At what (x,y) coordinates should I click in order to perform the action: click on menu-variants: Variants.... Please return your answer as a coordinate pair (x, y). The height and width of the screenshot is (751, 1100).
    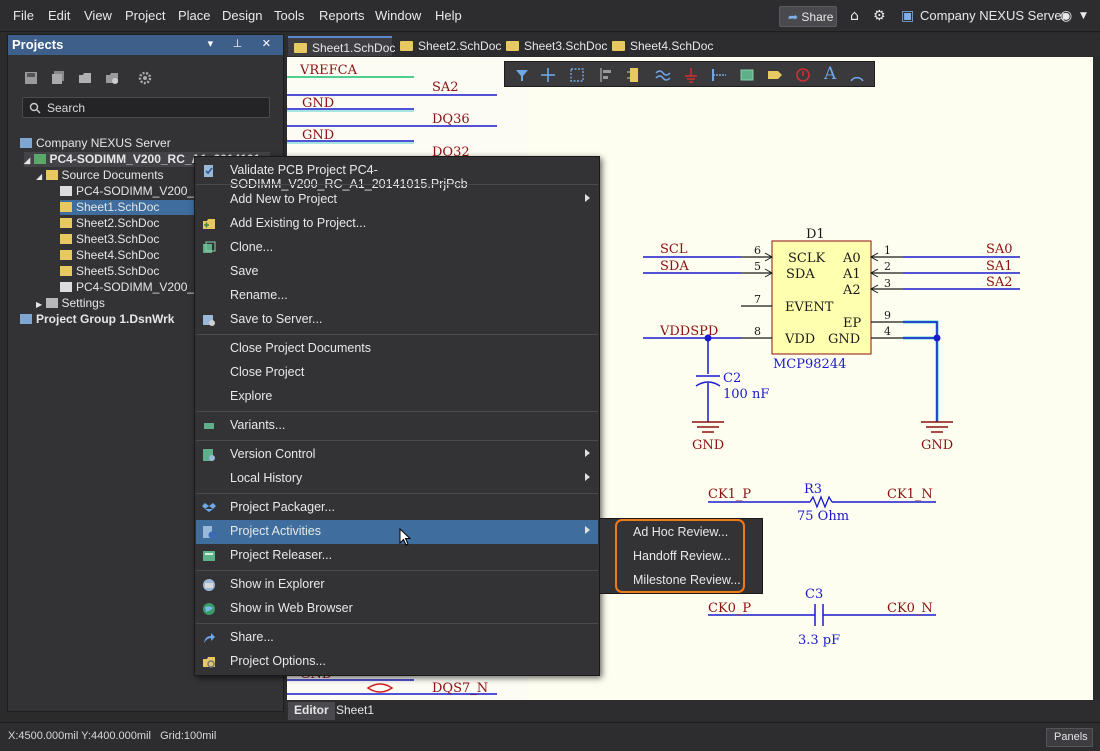
    Looking at the image, I should click on (397, 426).